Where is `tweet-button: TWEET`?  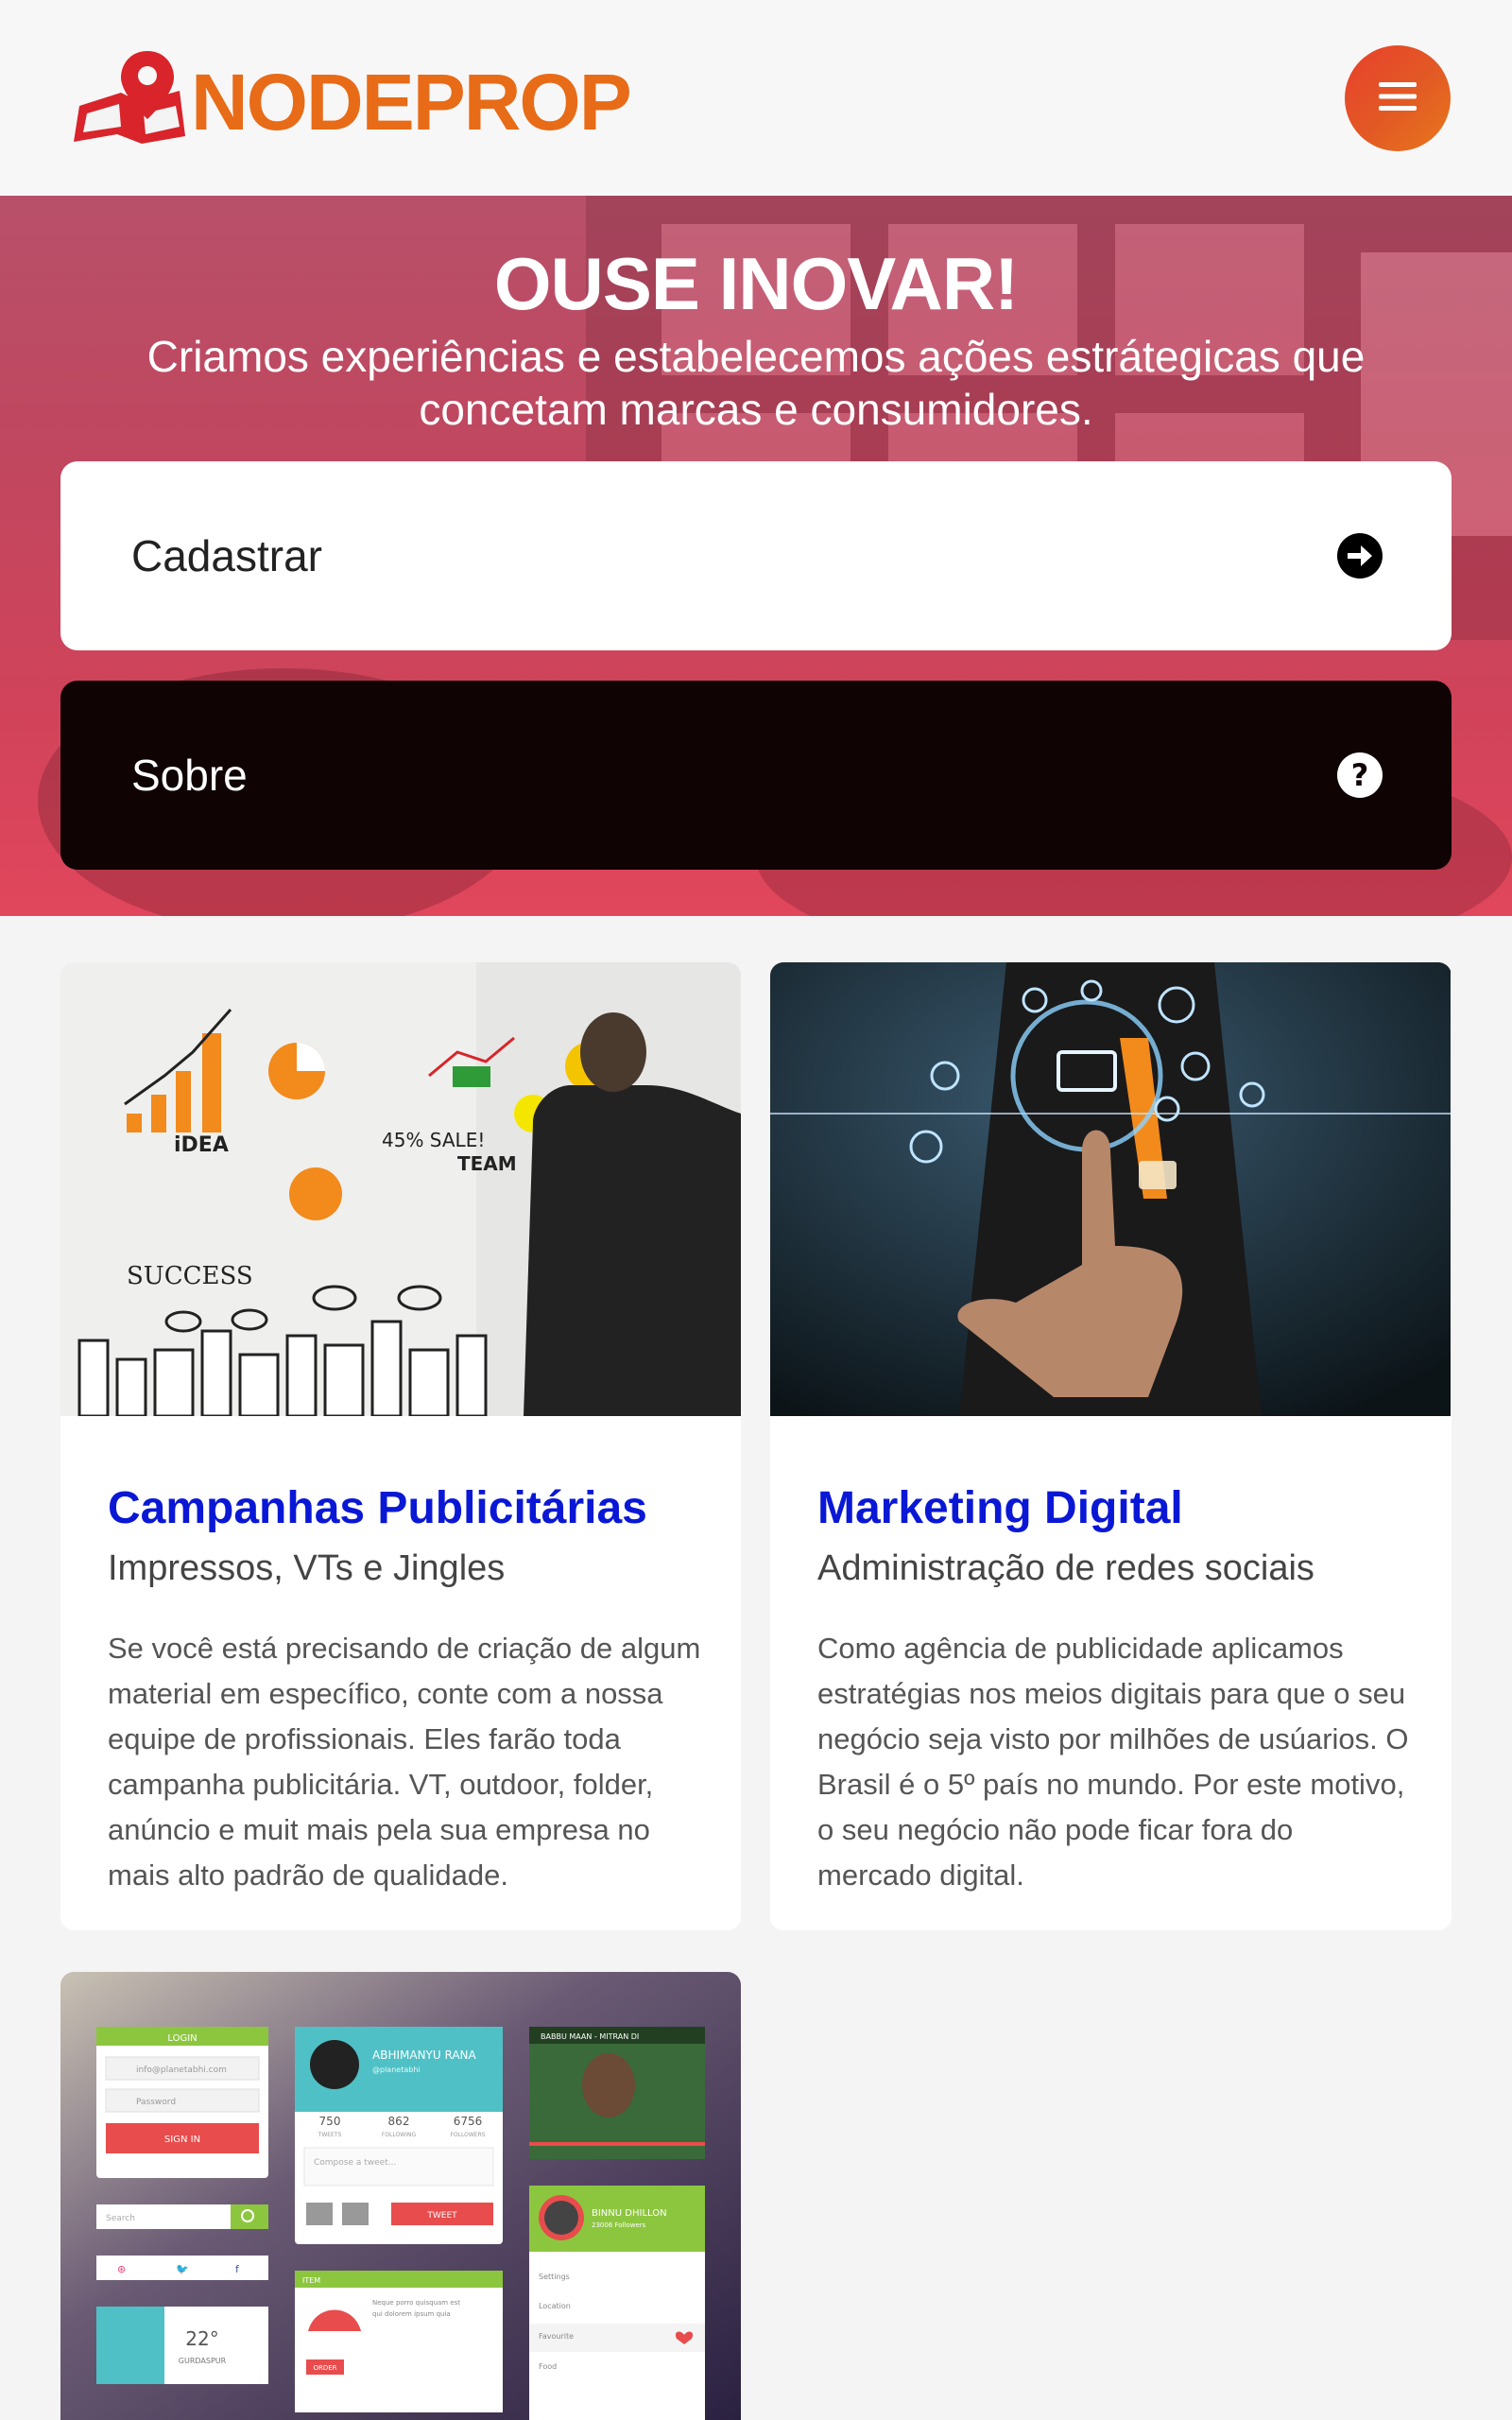
tweet-button: TWEET is located at coordinates (441, 2216).